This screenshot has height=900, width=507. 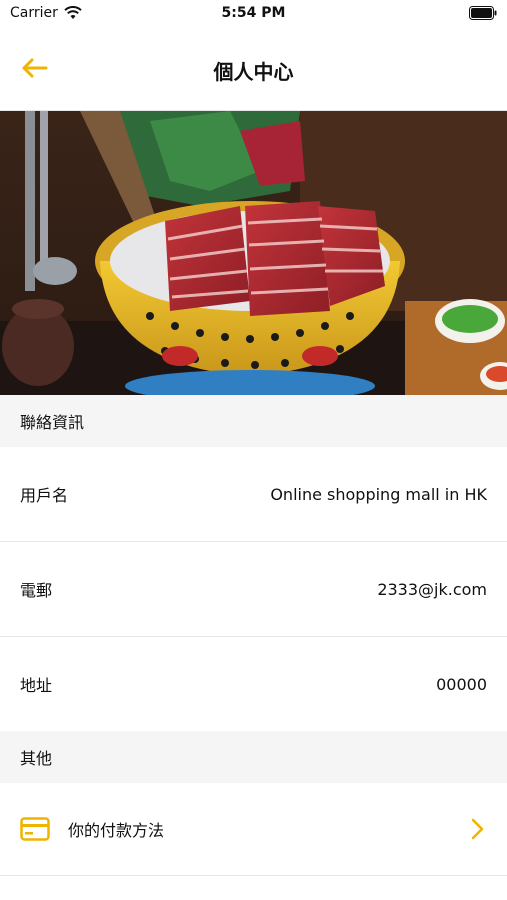 I want to click on nav-bar: 個人中心, so click(x=253, y=70).